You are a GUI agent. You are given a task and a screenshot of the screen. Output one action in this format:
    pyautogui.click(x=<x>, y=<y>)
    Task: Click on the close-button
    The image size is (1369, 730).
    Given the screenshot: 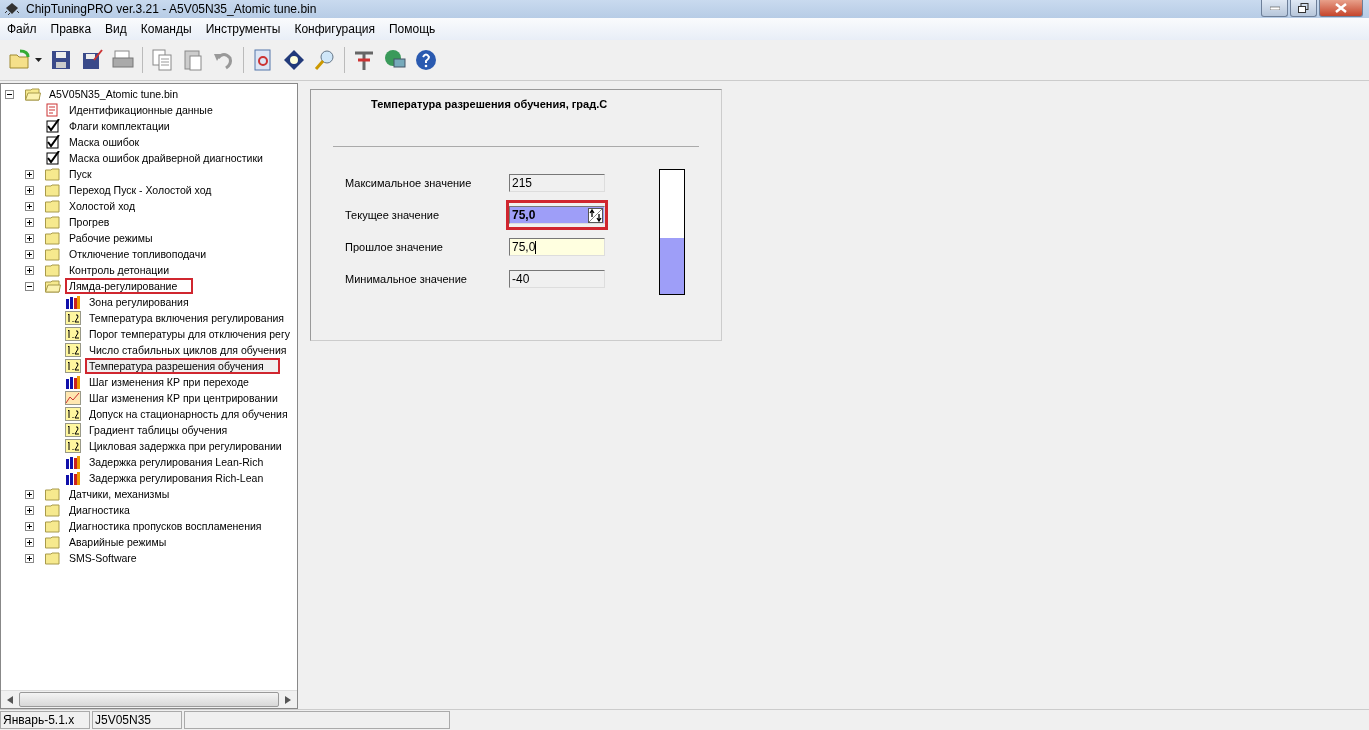 What is the action you would take?
    pyautogui.click(x=1341, y=8)
    